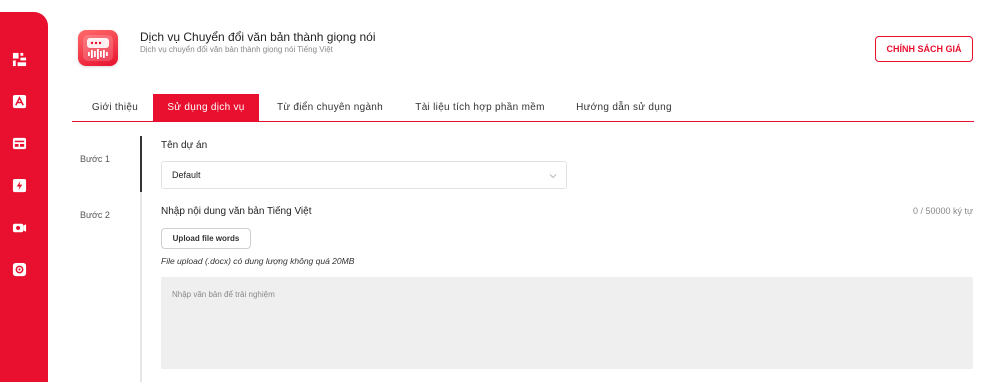 Image resolution: width=1000 pixels, height=382 pixels. Describe the element at coordinates (924, 49) in the screenshot. I see `pricing-policy-button: CHÍNH SÁCH GIÁ` at that location.